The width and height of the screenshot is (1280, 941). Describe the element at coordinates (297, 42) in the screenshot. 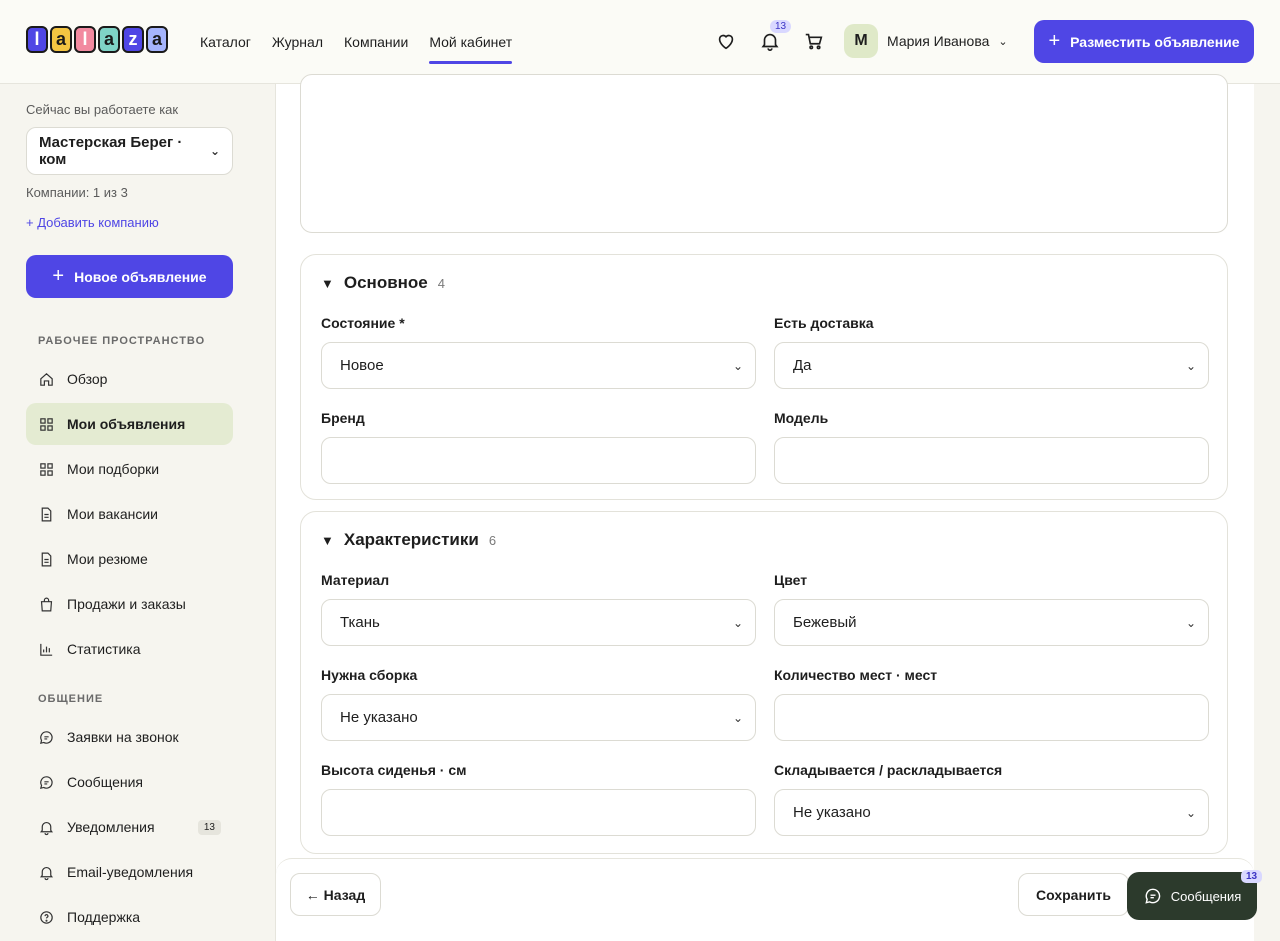

I see `nav-journal: Журнал` at that location.